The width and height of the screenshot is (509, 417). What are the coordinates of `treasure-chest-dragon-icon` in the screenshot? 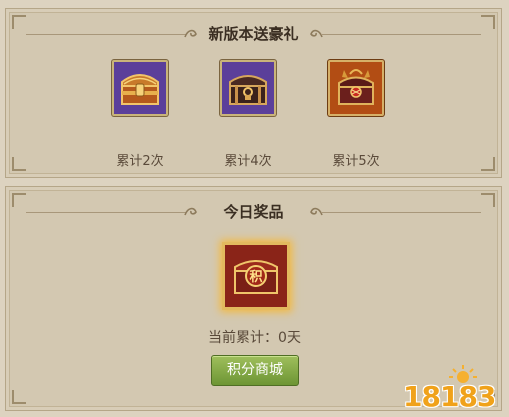 It's located at (356, 87).